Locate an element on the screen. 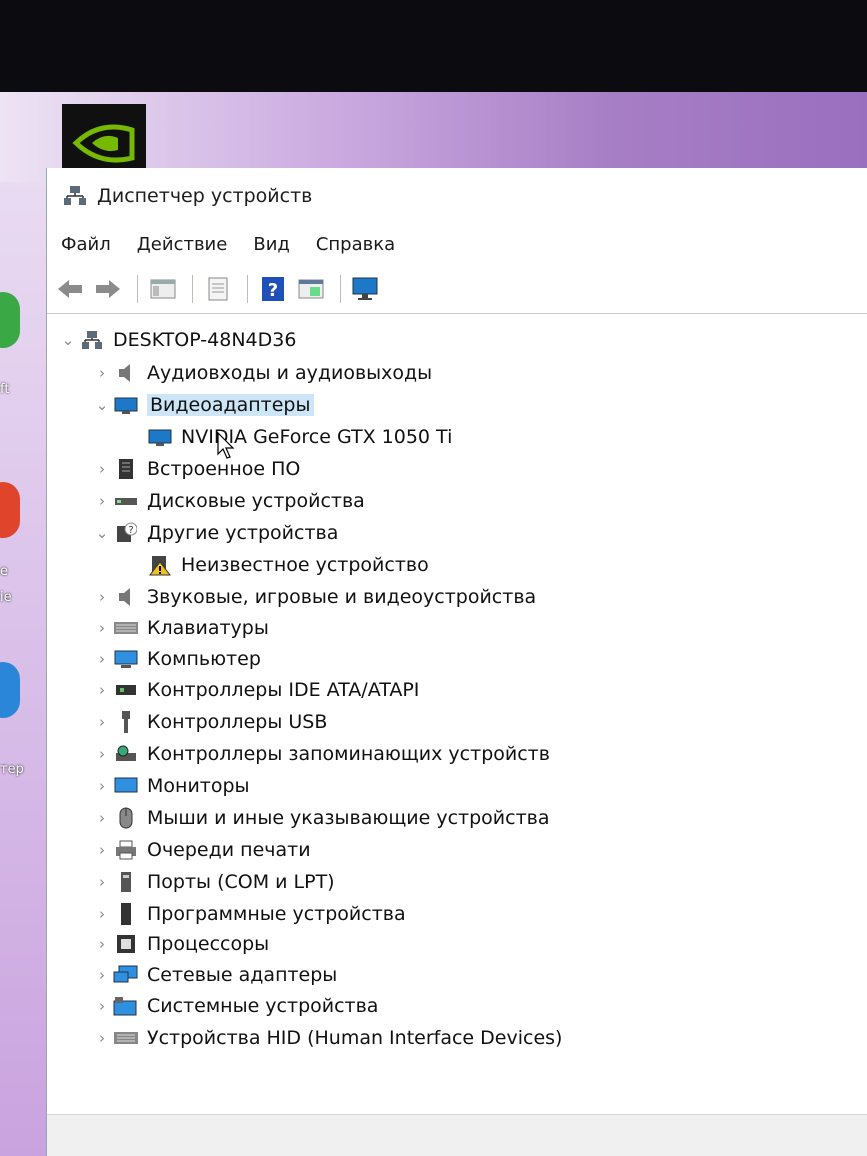  tree-item-label: Клавиатуры is located at coordinates (208, 628).